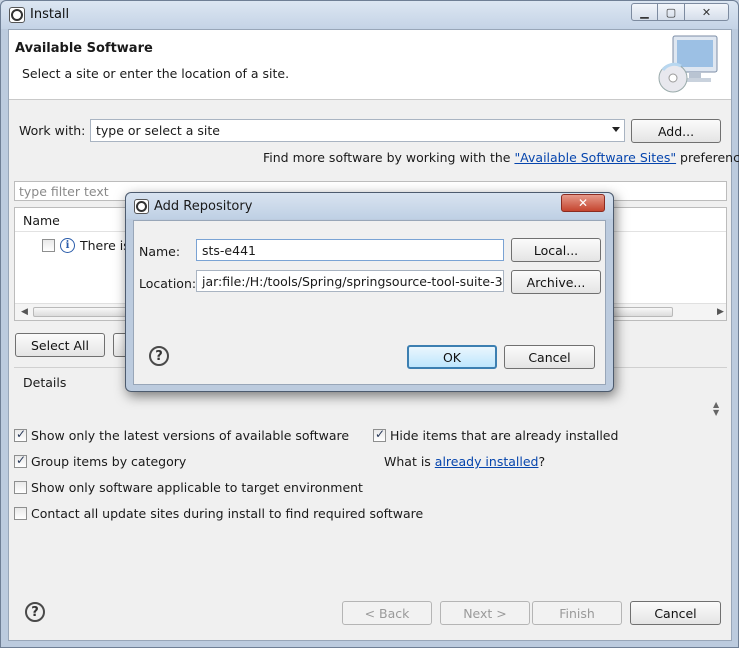 The width and height of the screenshot is (739, 648). I want to click on what-is-installed-text: What is already installed?, so click(465, 461).